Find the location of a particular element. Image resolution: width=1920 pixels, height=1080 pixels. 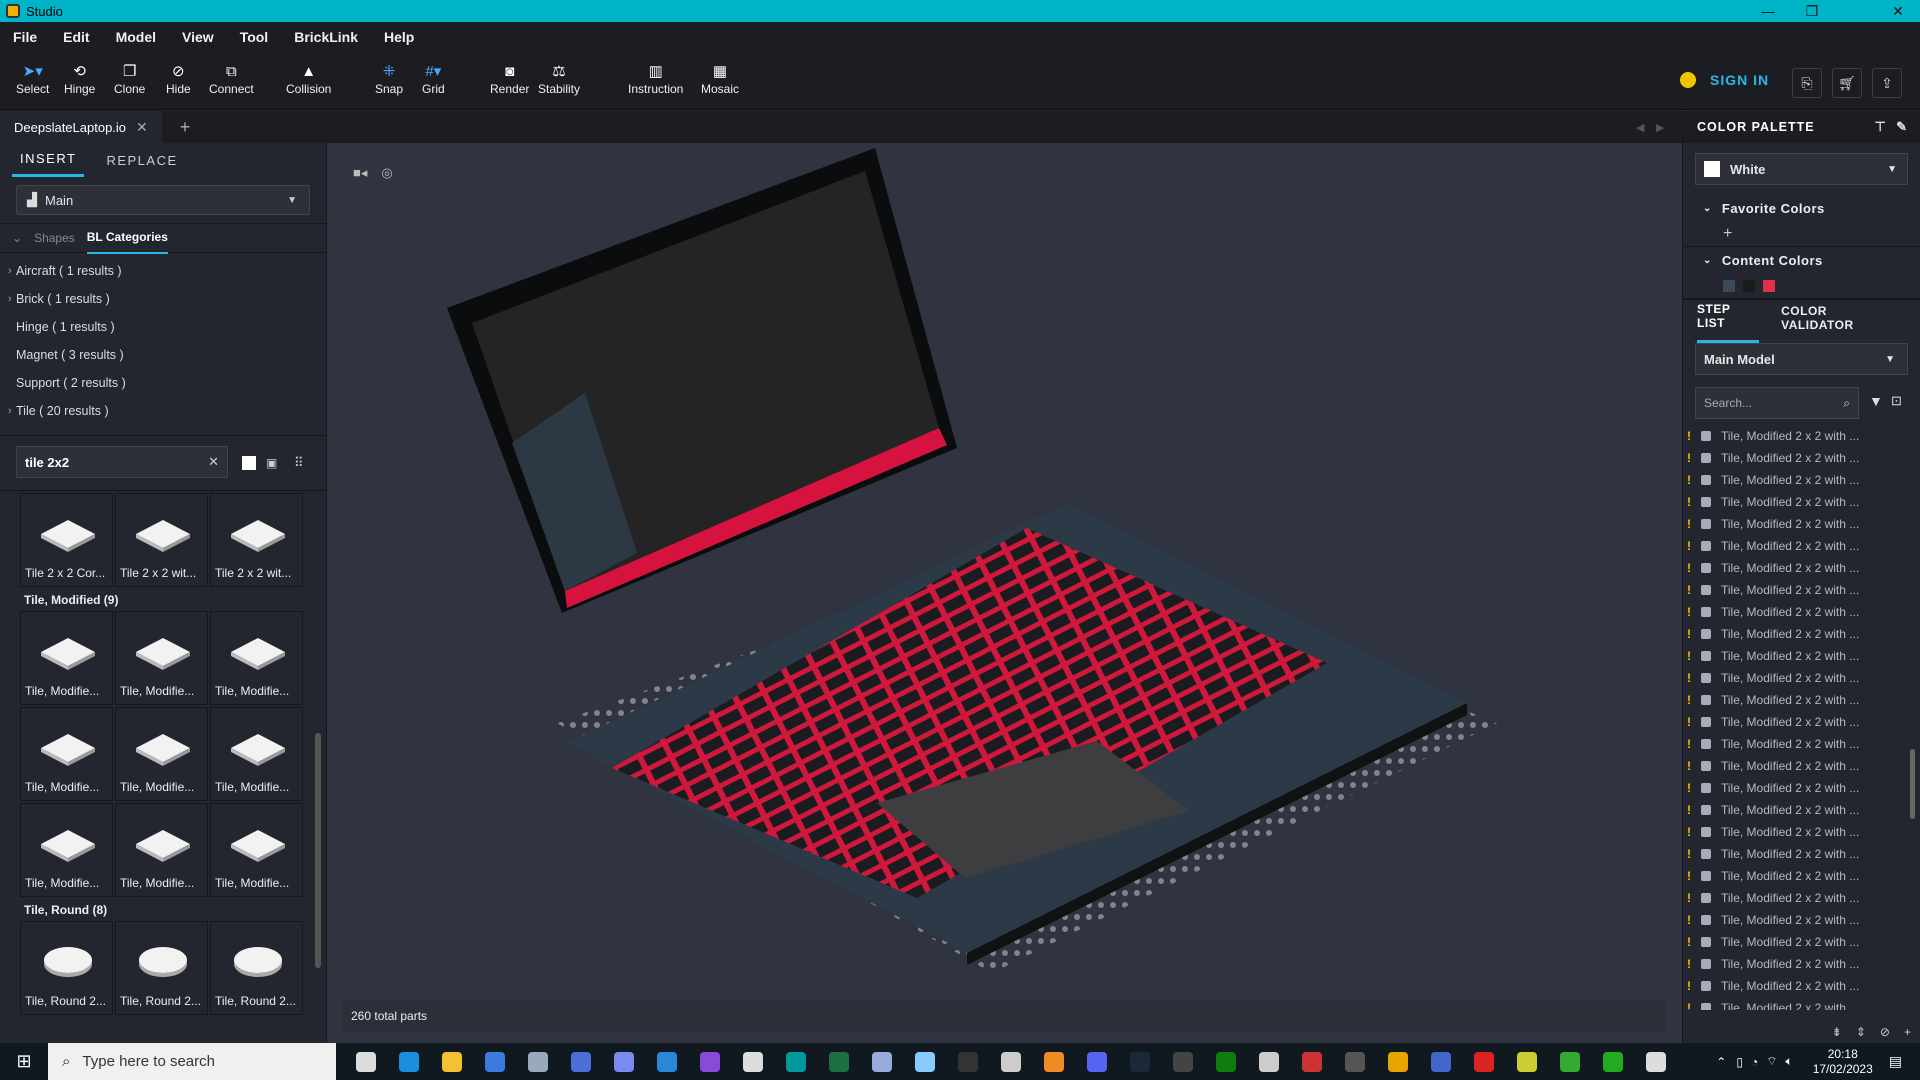

step-search-input: Search... ⌕ is located at coordinates (1777, 403).